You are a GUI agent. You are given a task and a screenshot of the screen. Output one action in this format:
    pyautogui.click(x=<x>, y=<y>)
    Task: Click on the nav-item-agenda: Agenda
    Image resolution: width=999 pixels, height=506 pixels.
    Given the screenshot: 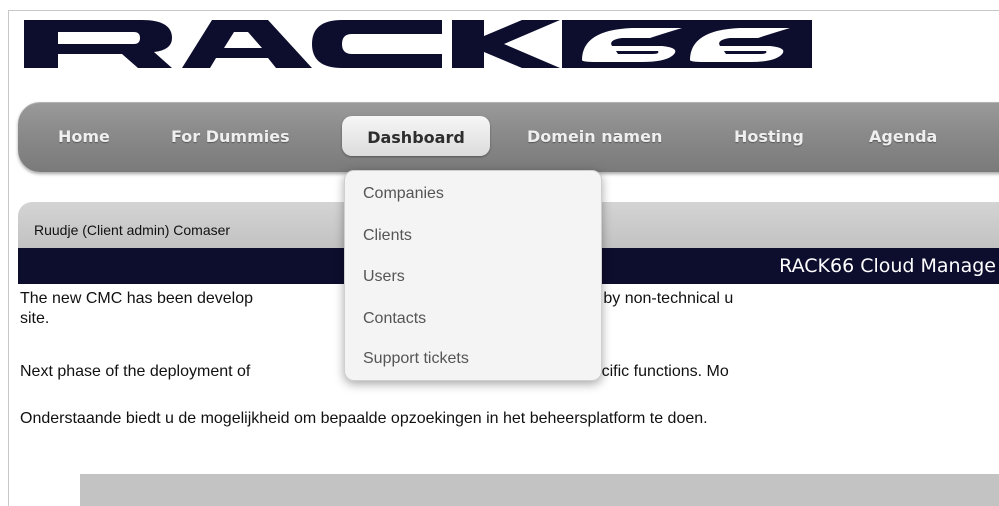 What is the action you would take?
    pyautogui.click(x=903, y=137)
    